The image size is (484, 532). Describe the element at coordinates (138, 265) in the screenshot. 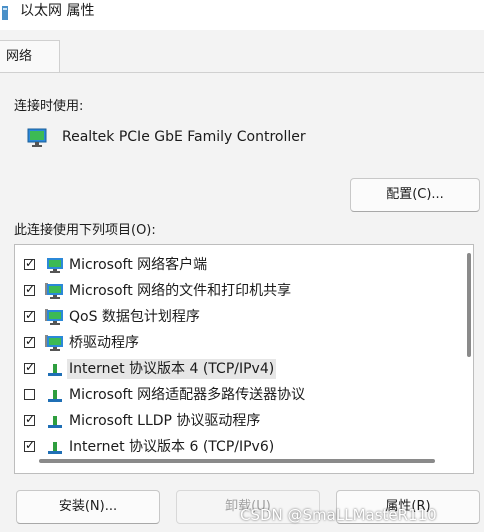

I see `item-label: Microsoft 网络客户端` at that location.